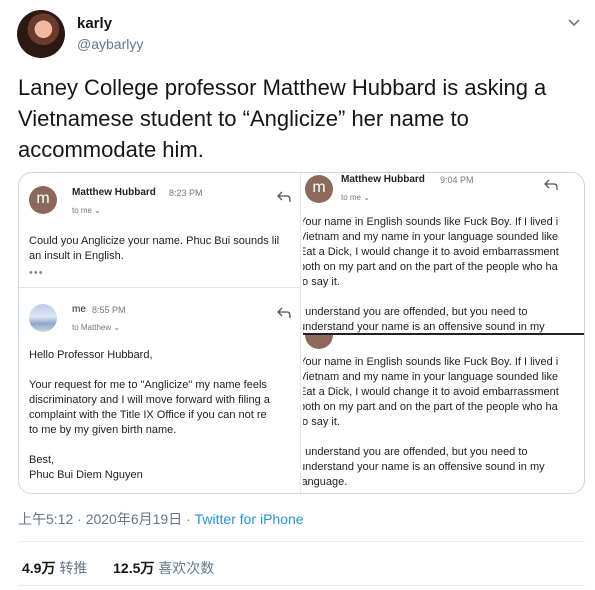 The height and width of the screenshot is (590, 595). I want to click on retweets-stat: 4.9万 转推, so click(54, 568).